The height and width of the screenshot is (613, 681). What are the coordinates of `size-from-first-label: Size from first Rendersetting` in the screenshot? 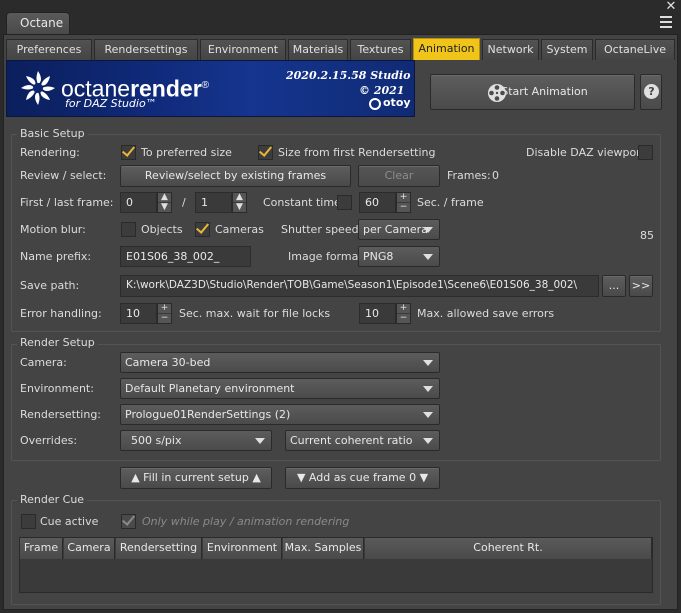 It's located at (357, 152).